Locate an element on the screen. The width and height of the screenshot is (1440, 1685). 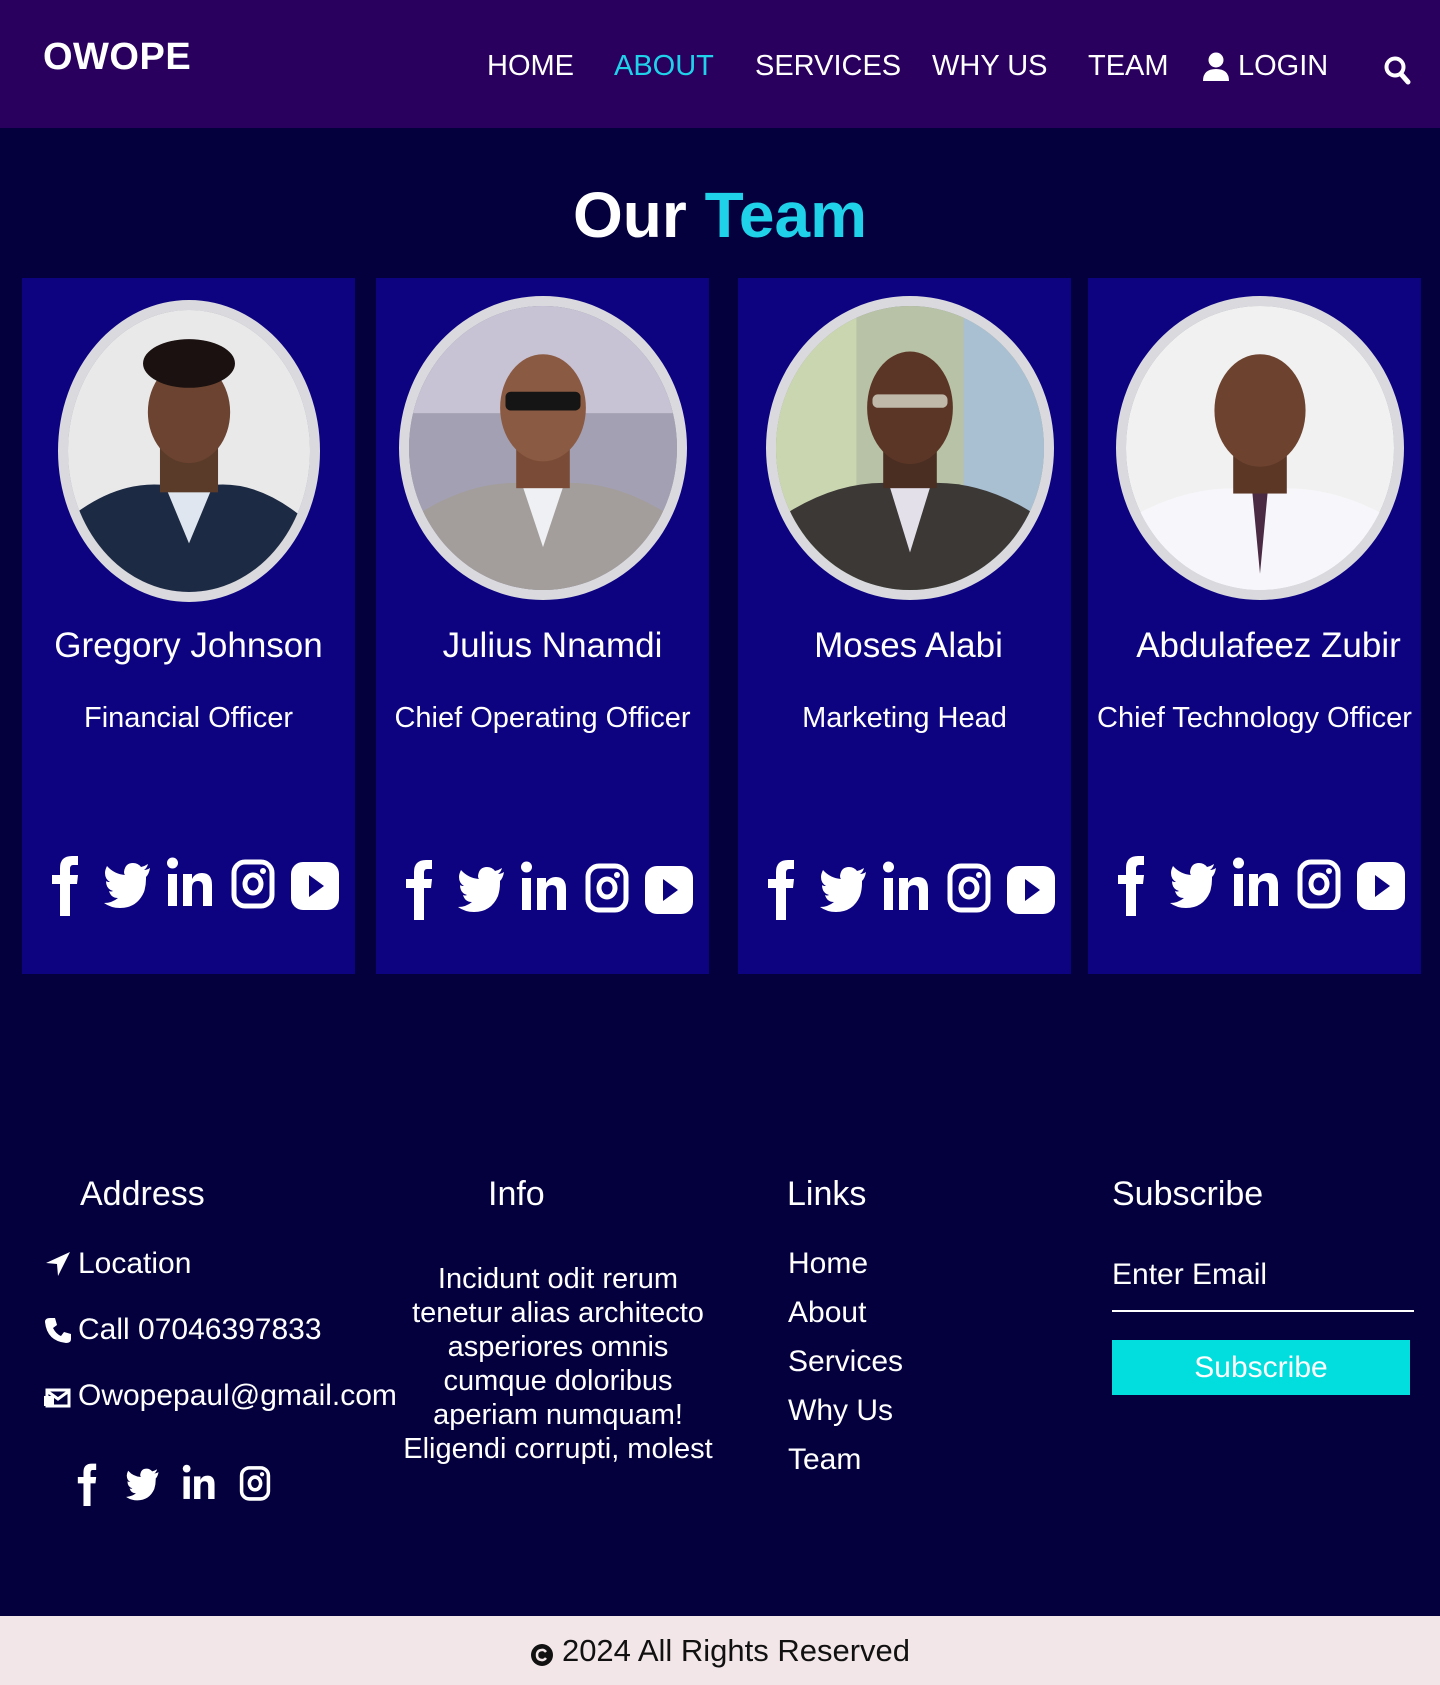
footer-email-text: Owopepaul@gmail.com is located at coordinates (237, 1395).